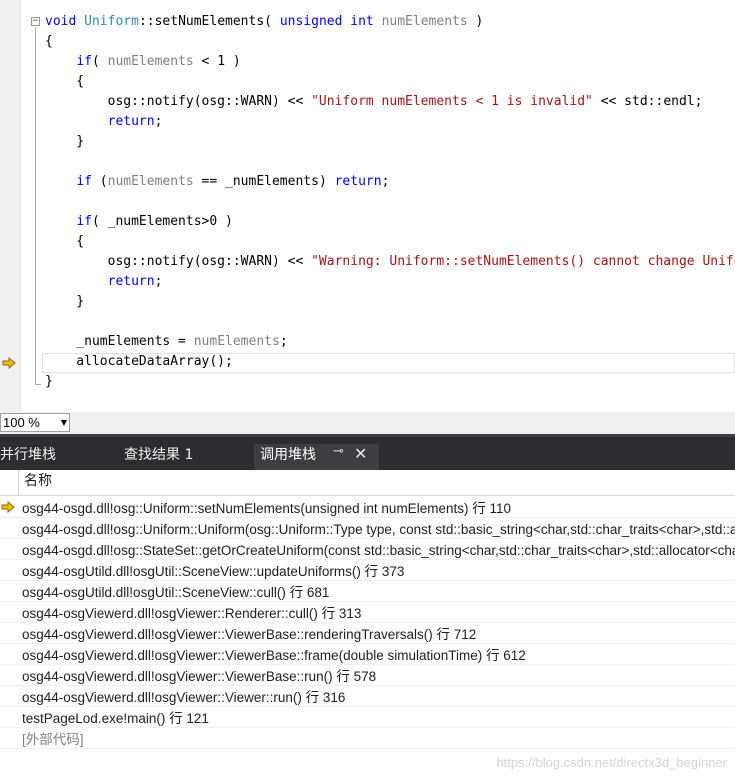  Describe the element at coordinates (209, 21) in the screenshot. I see `code-token: ::setNumElements(` at that location.